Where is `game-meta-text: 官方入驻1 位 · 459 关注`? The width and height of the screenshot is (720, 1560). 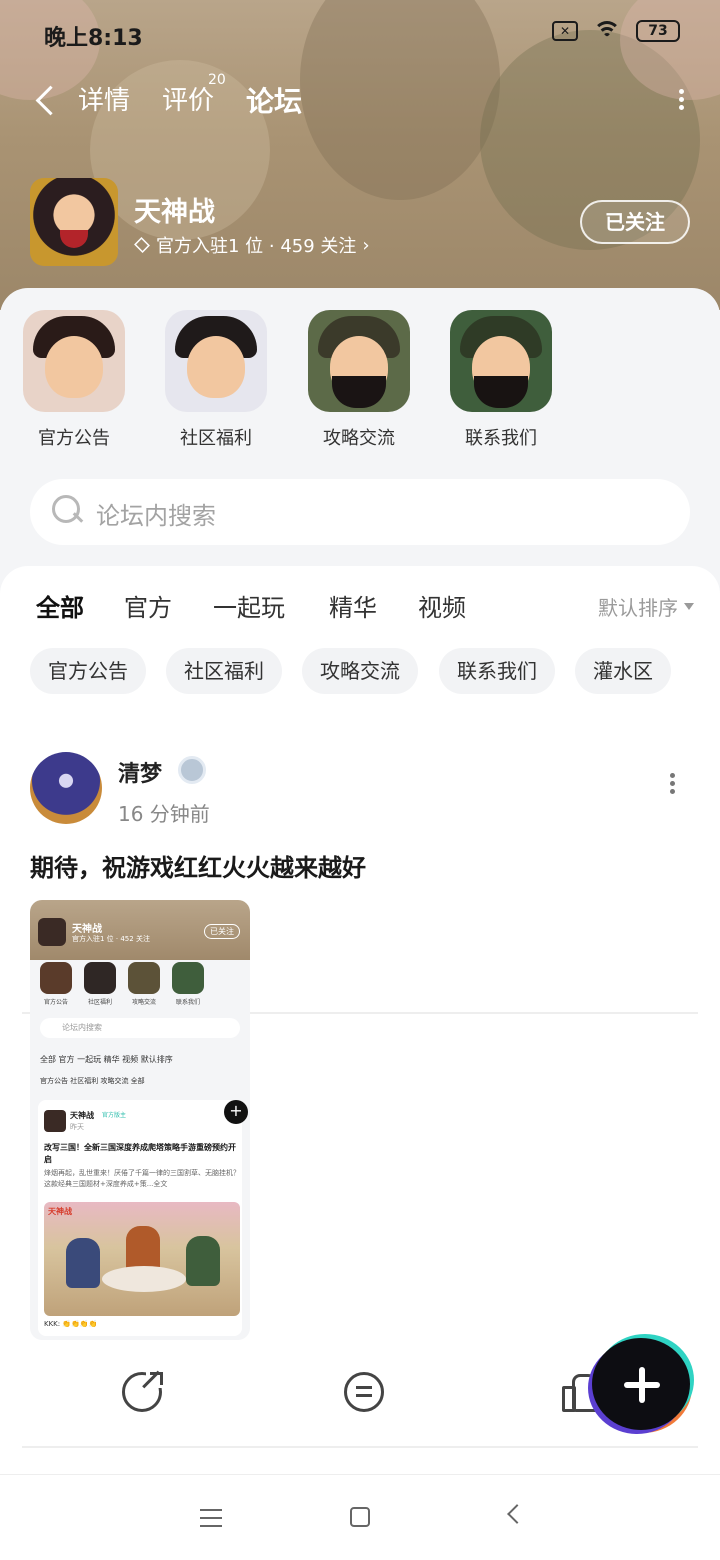
game-meta-text: 官方入驻1 位 · 459 关注 is located at coordinates (256, 246).